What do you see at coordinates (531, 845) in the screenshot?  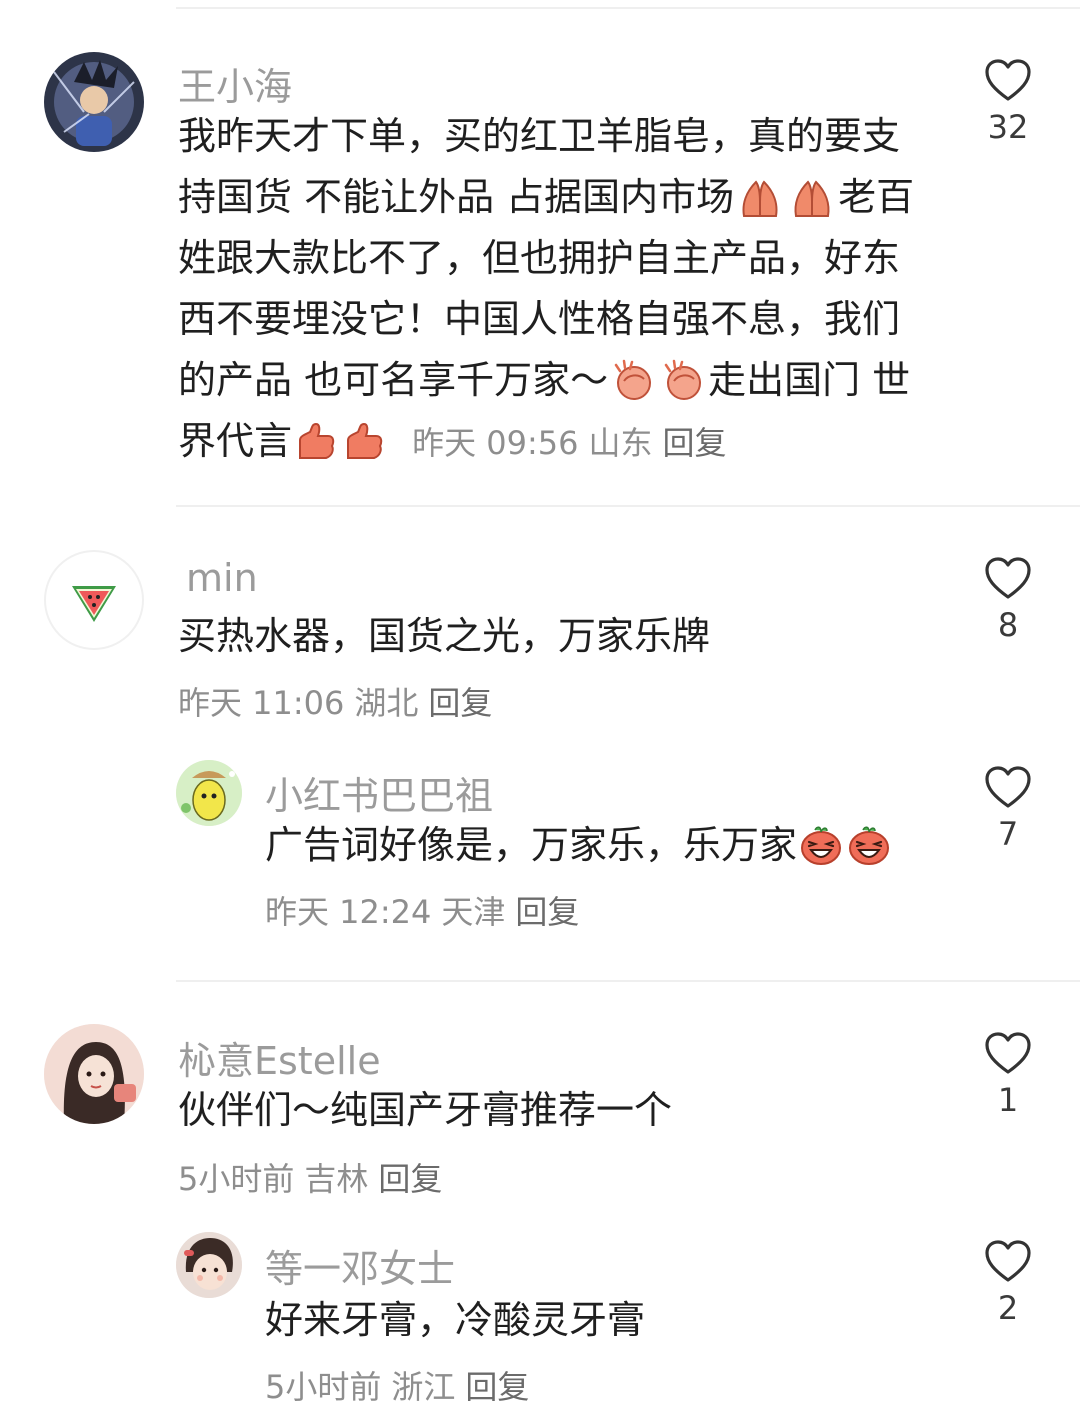 I see `comment-text-line: 广告词好像是，万家乐，乐万家` at bounding box center [531, 845].